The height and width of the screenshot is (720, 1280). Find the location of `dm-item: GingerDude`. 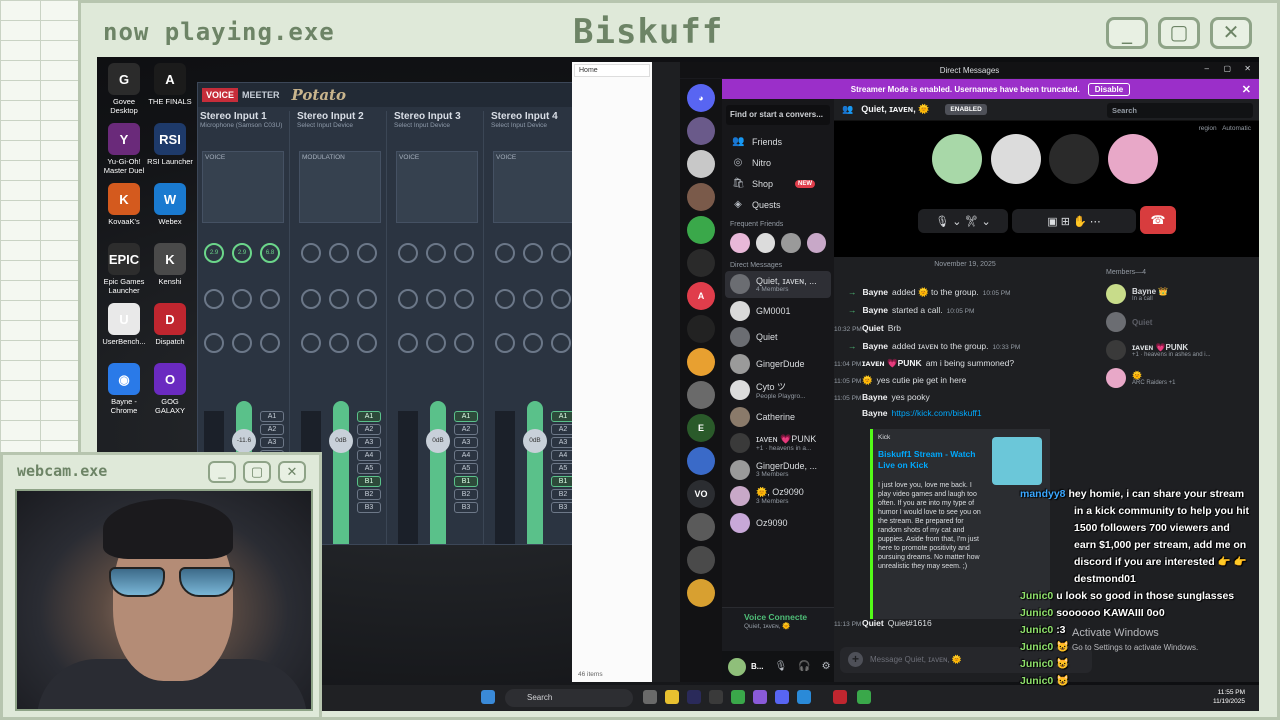

dm-item: GingerDude is located at coordinates (778, 364).